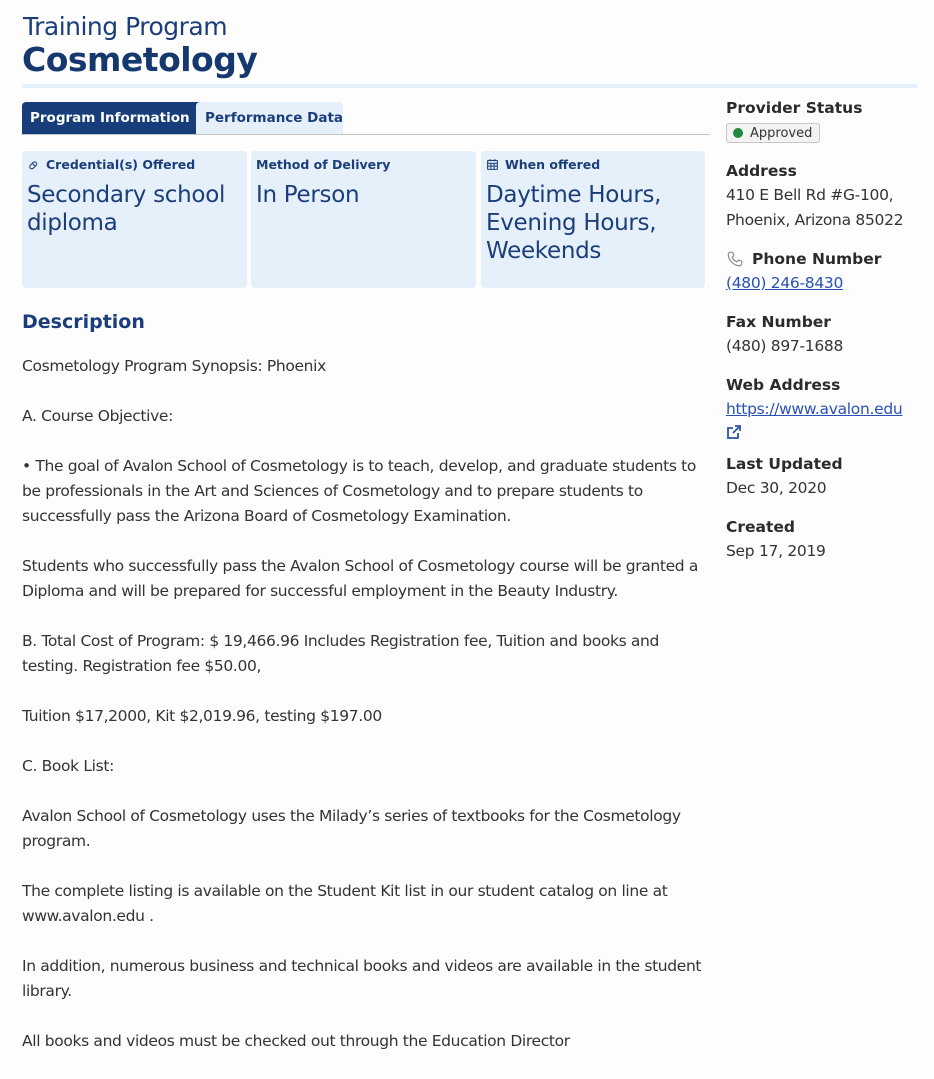  What do you see at coordinates (174, 366) in the screenshot?
I see `description-paragraph: Cosmetology Program Synopsis: Phoenix` at bounding box center [174, 366].